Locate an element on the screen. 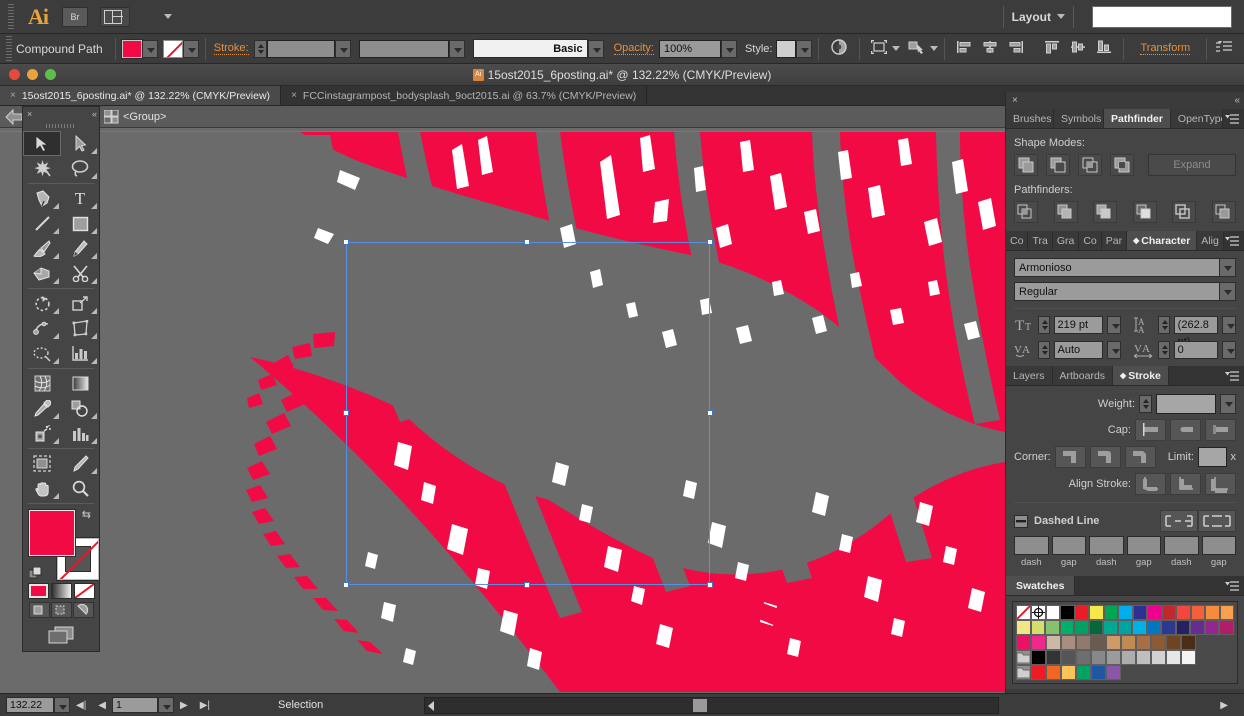 The height and width of the screenshot is (716, 1244). align-stroke-inside-icon is located at coordinates (1185, 484).